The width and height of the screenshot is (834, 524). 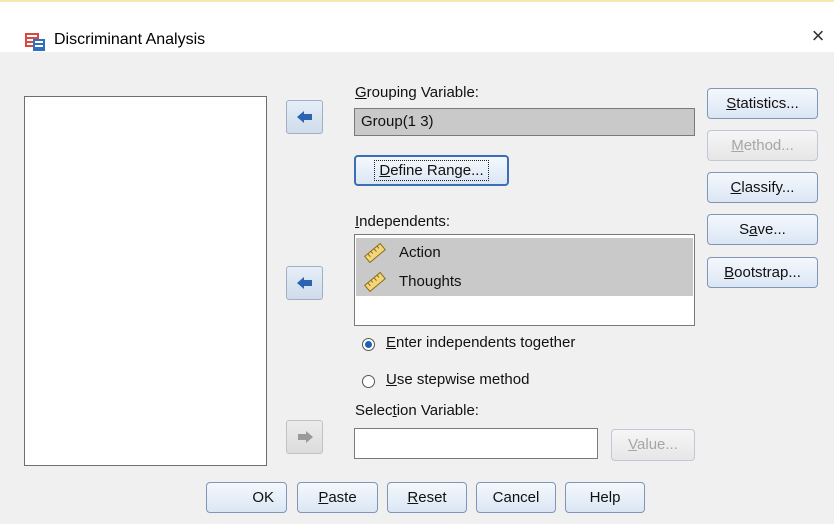 What do you see at coordinates (457, 379) in the screenshot?
I see `stepwise-label: Use stepwise method` at bounding box center [457, 379].